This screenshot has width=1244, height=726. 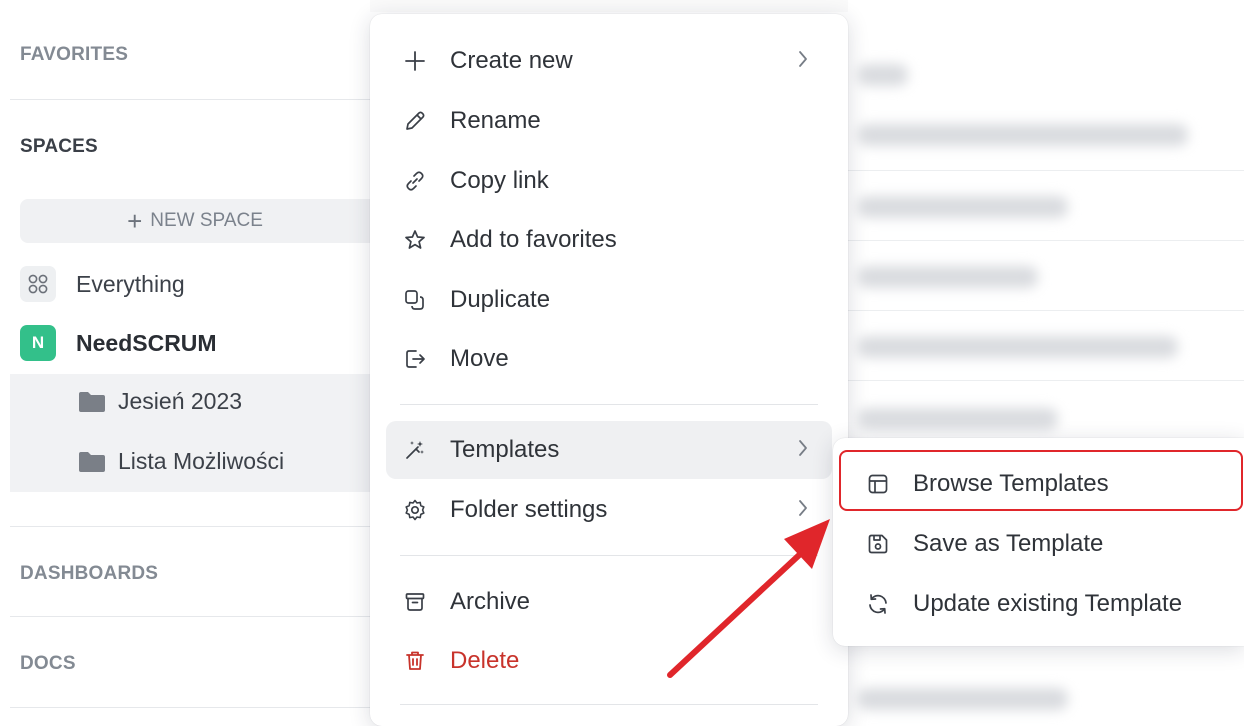 I want to click on link-icon, so click(x=415, y=181).